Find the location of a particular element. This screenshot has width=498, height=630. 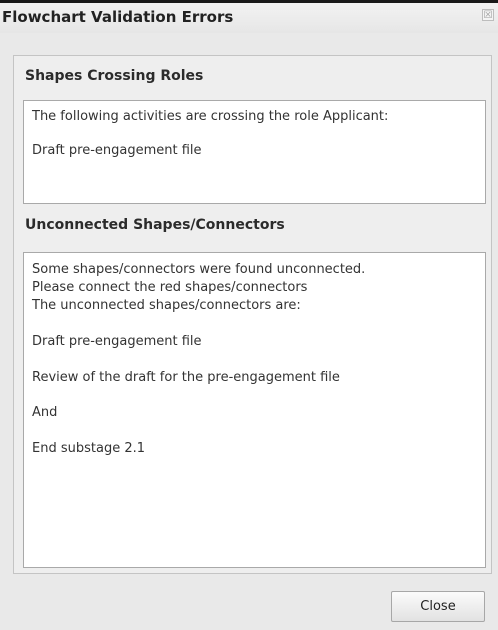

unconnected-line: End substage 2.1 is located at coordinates (88, 448).